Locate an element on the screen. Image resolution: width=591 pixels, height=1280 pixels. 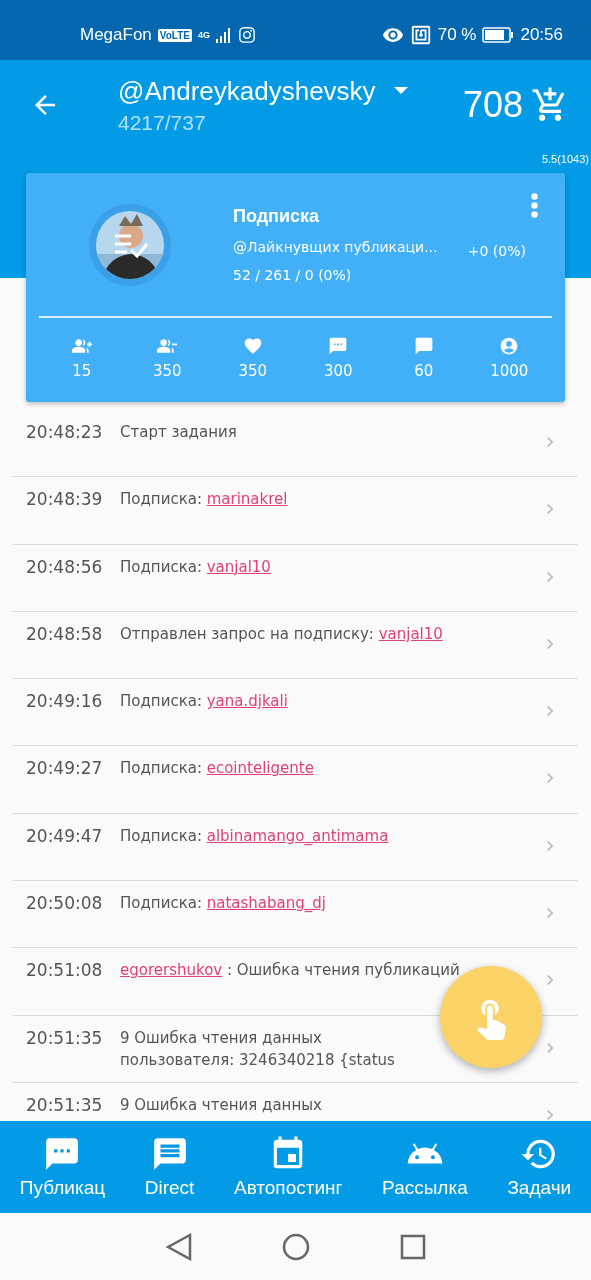
caret-icon is located at coordinates (400, 90).